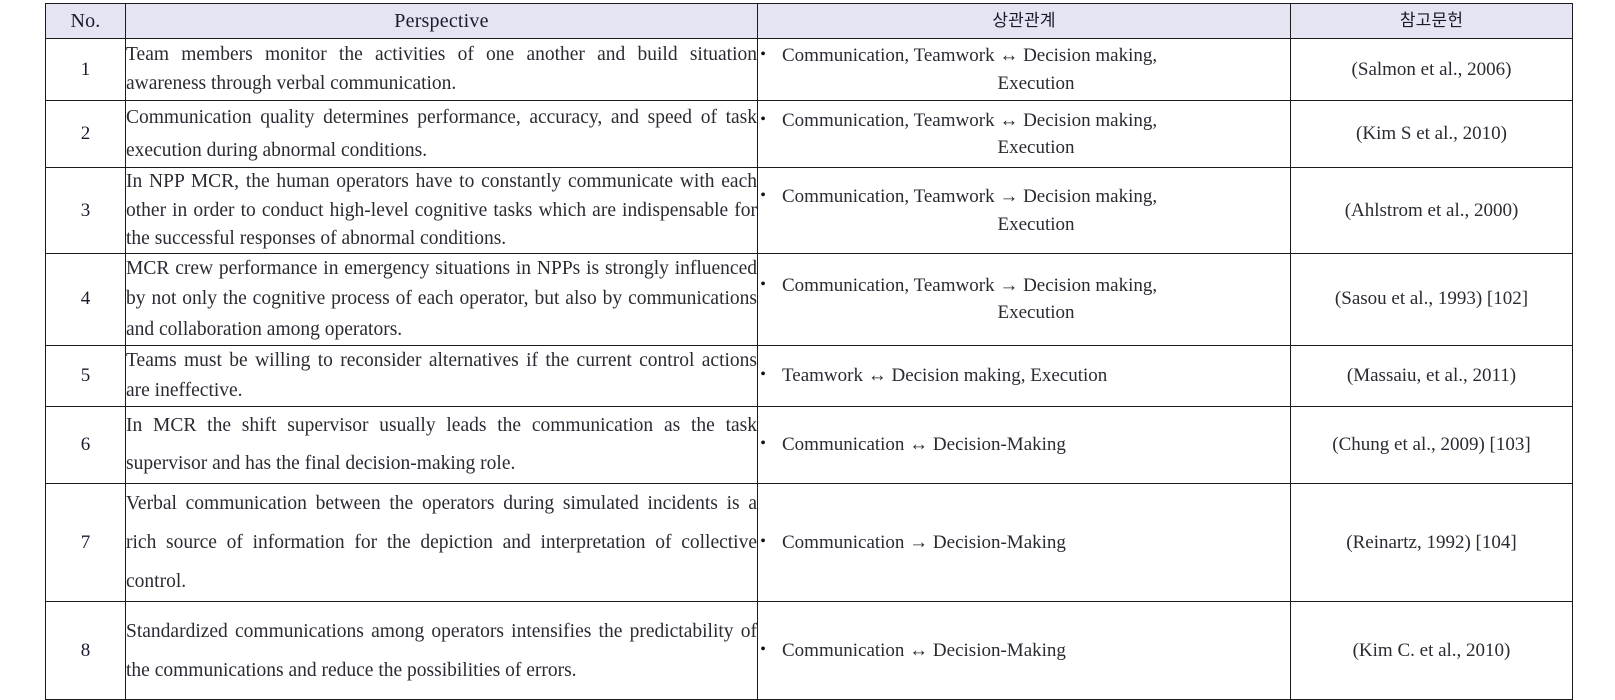 The height and width of the screenshot is (700, 1615). I want to click on reference-cell: (Sasou et al., 1993) [102], so click(1431, 299).